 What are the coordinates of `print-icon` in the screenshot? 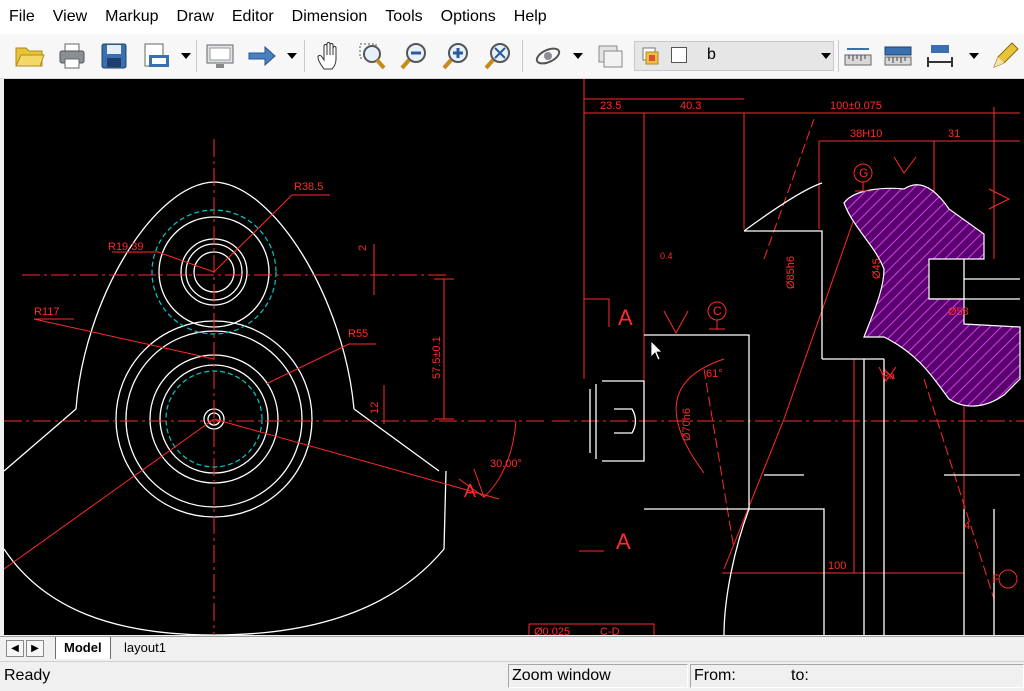 It's located at (72, 56).